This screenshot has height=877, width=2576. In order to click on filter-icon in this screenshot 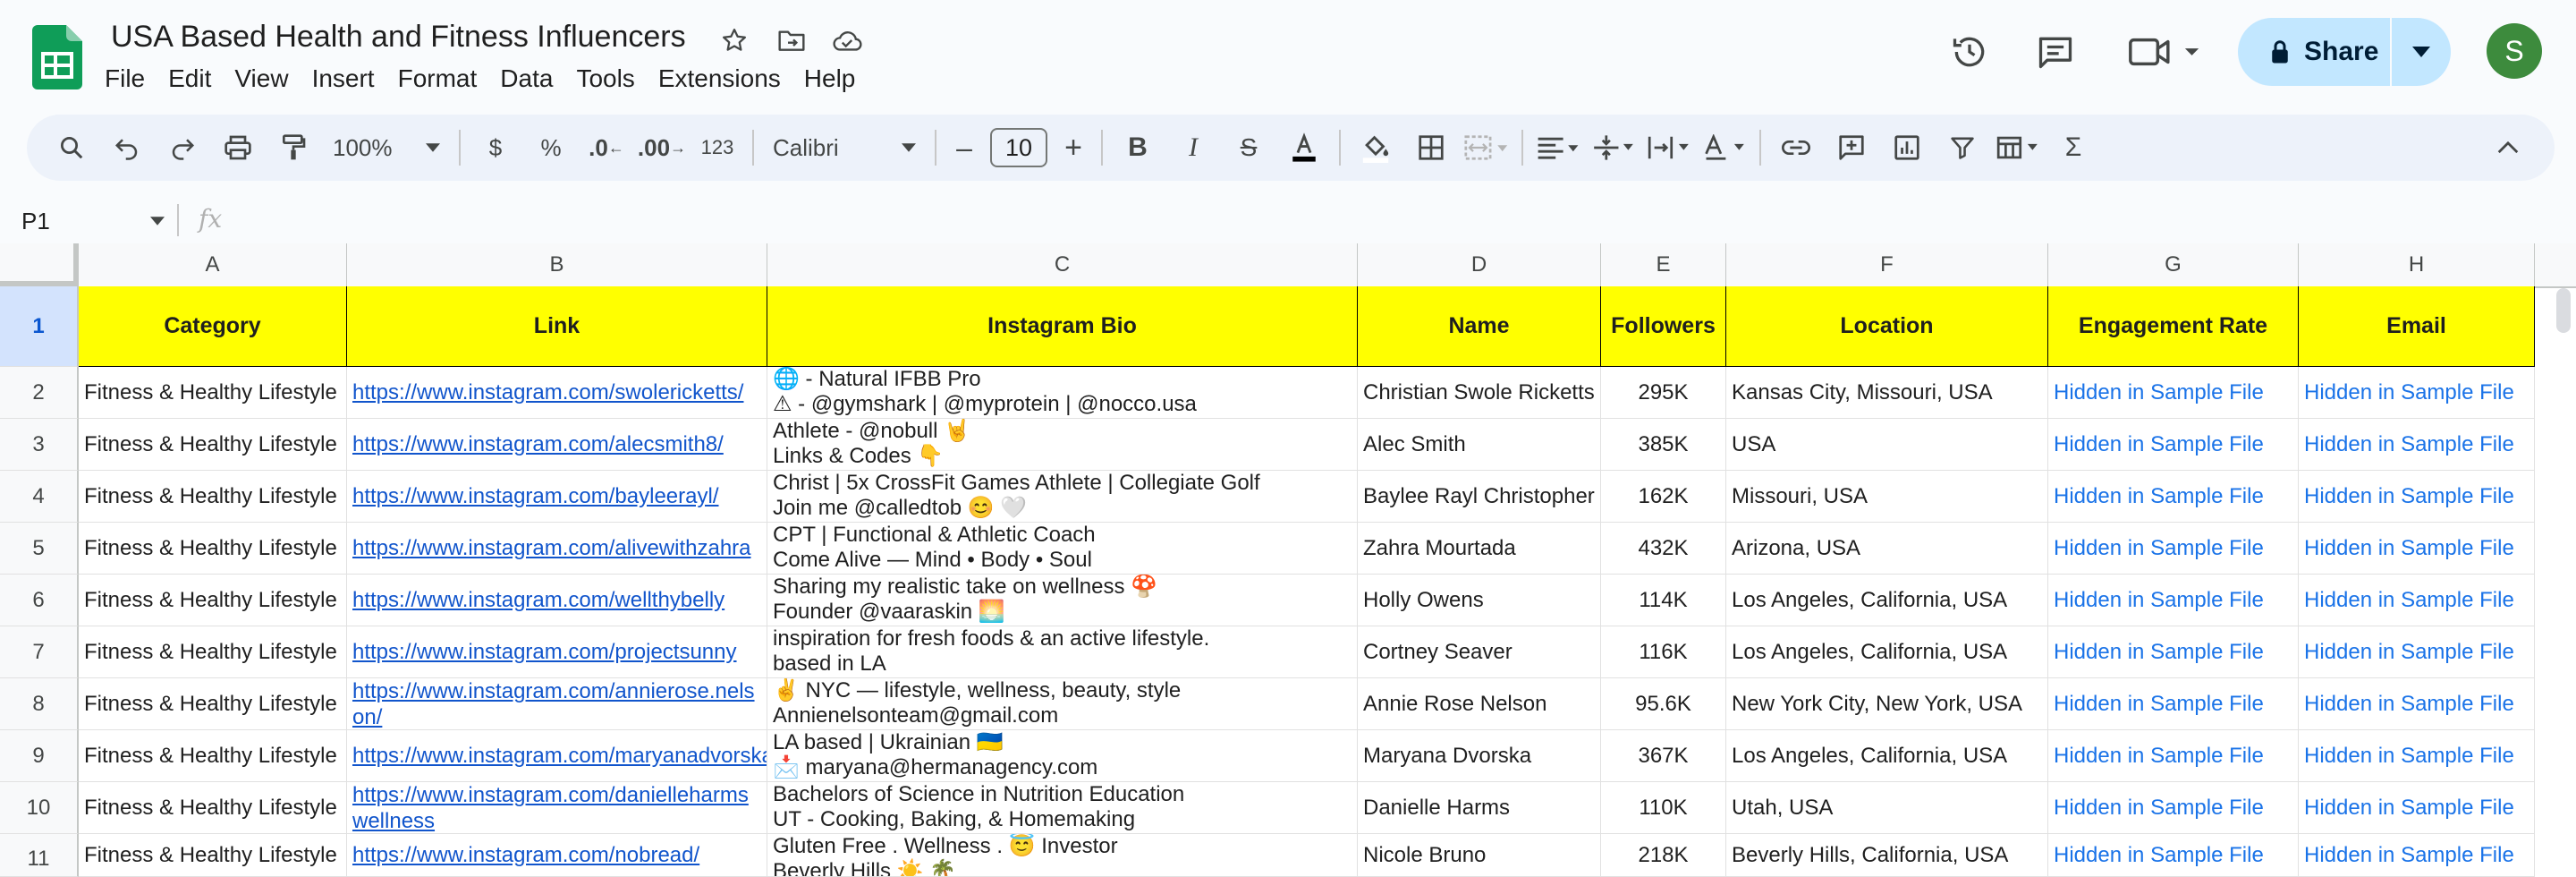, I will do `click(1962, 148)`.